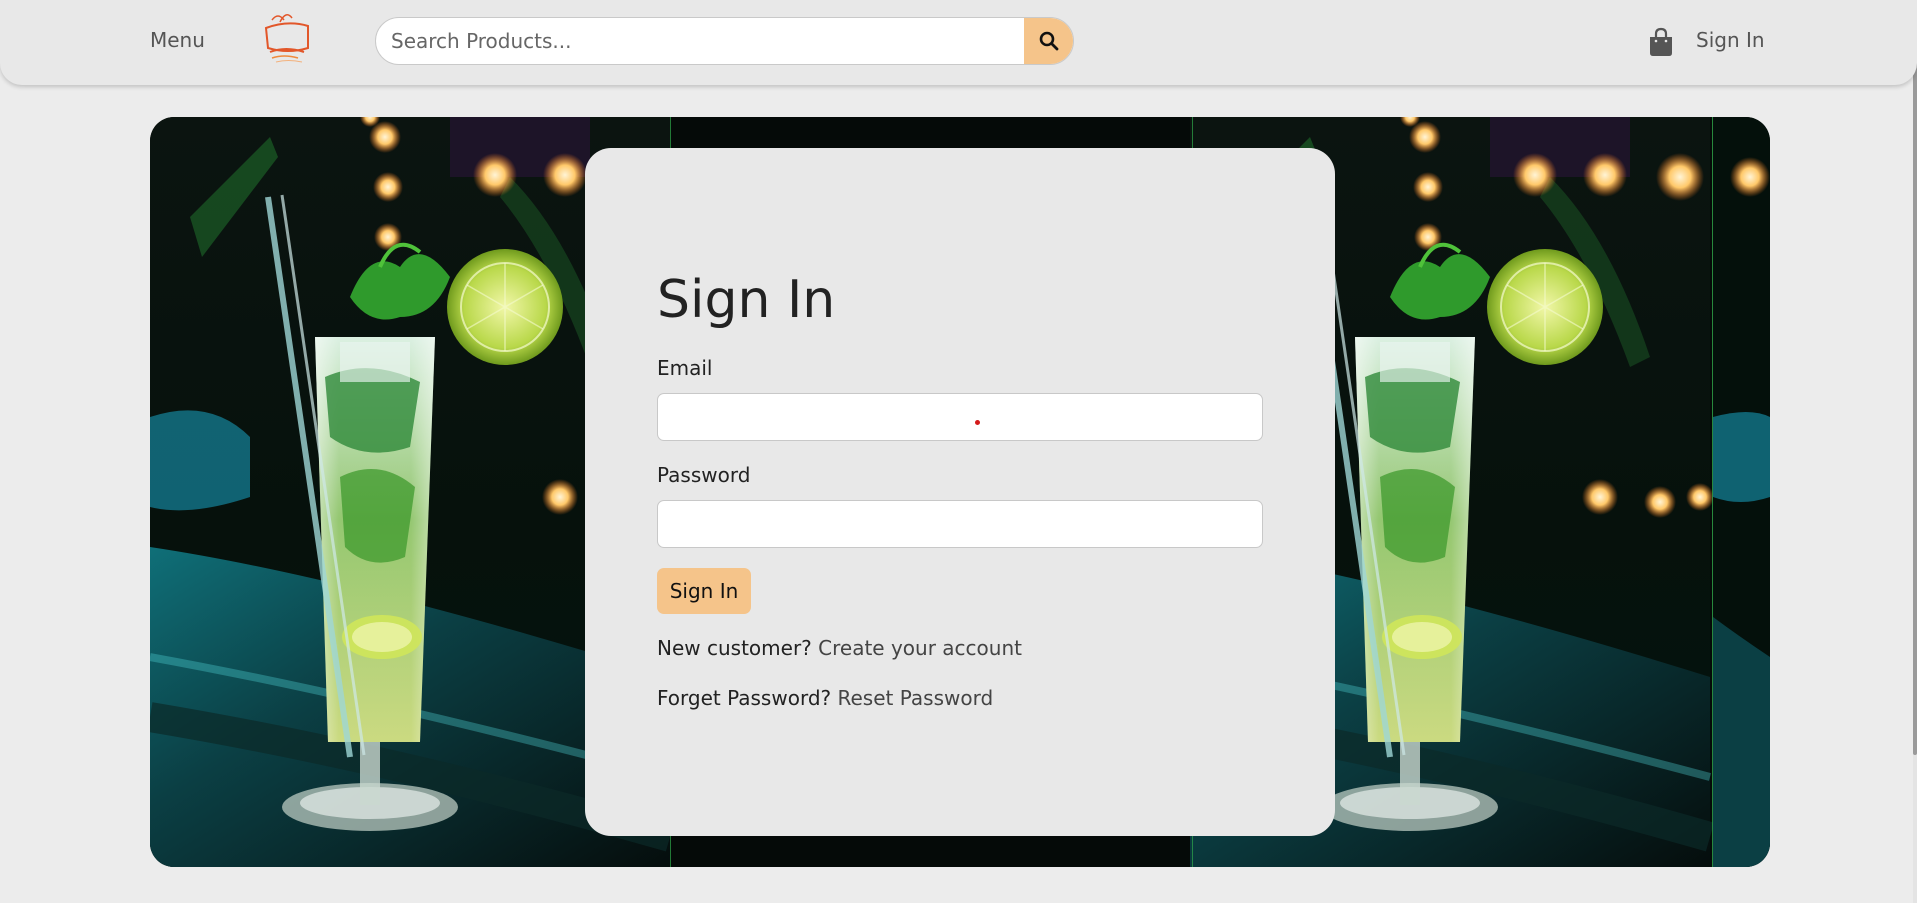 This screenshot has height=903, width=1917. Describe the element at coordinates (1730, 40) in the screenshot. I see `header-signin-link: Sign In` at that location.